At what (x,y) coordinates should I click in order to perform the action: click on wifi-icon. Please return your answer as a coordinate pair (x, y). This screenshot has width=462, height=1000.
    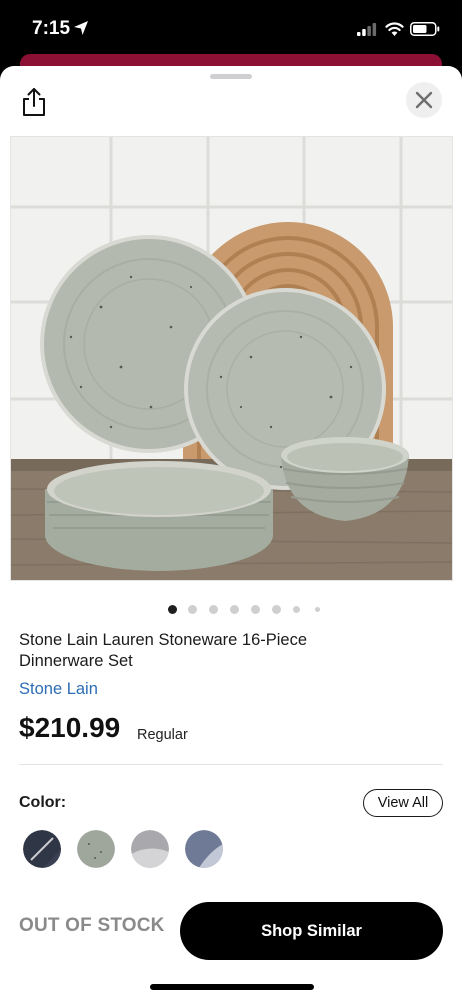
    Looking at the image, I should click on (394, 29).